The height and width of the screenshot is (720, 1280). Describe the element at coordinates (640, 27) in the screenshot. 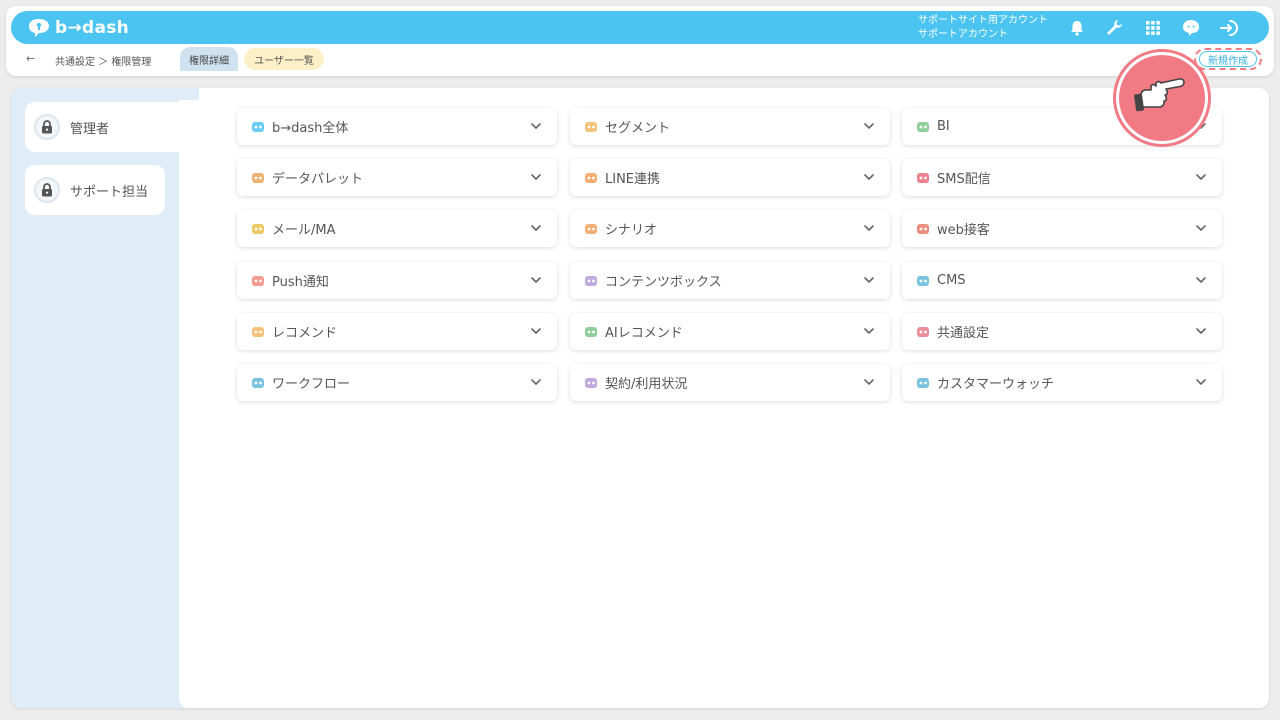

I see `app-header: b→dash サポートサイト用アカウント サポートアカウント` at that location.